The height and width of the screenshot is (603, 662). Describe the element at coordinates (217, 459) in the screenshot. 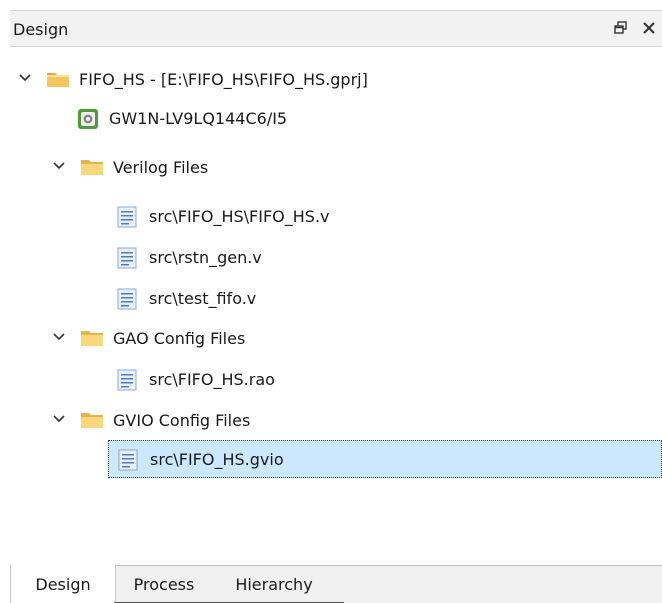

I see `file-label: src\FIFO_HS.gvio` at that location.